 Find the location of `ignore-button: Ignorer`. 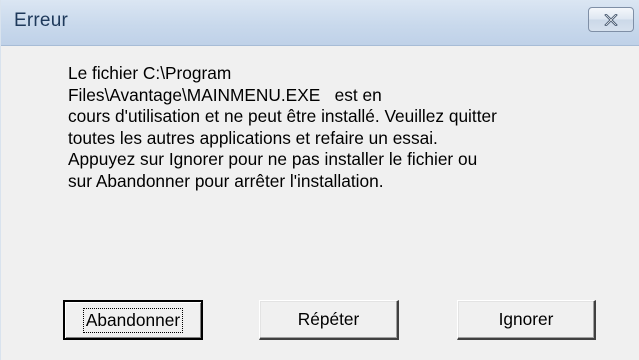

ignore-button: Ignorer is located at coordinates (526, 320).